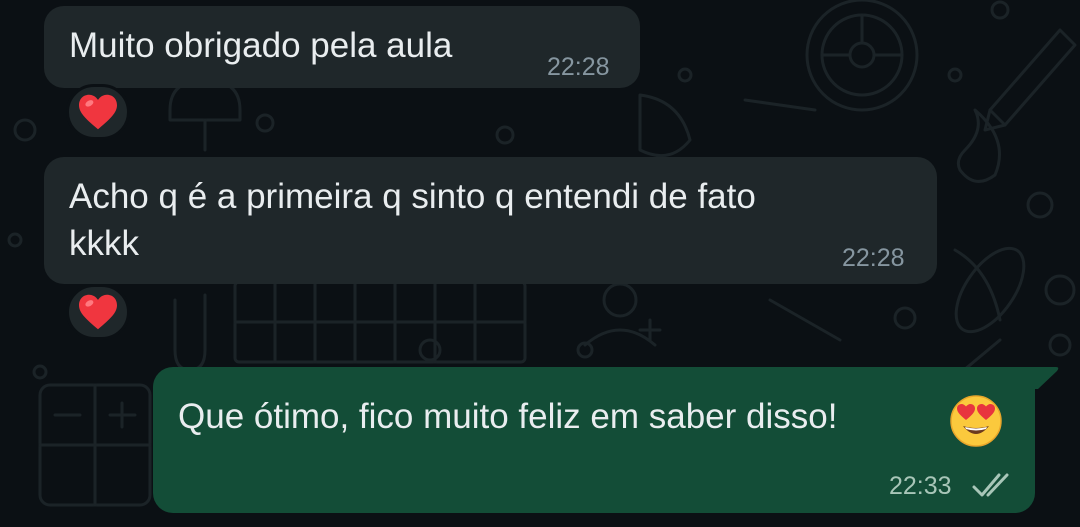 Image resolution: width=1080 pixels, height=527 pixels. I want to click on message-bubble-incoming: Muito obrigado pela aula 22:28, so click(342, 47).